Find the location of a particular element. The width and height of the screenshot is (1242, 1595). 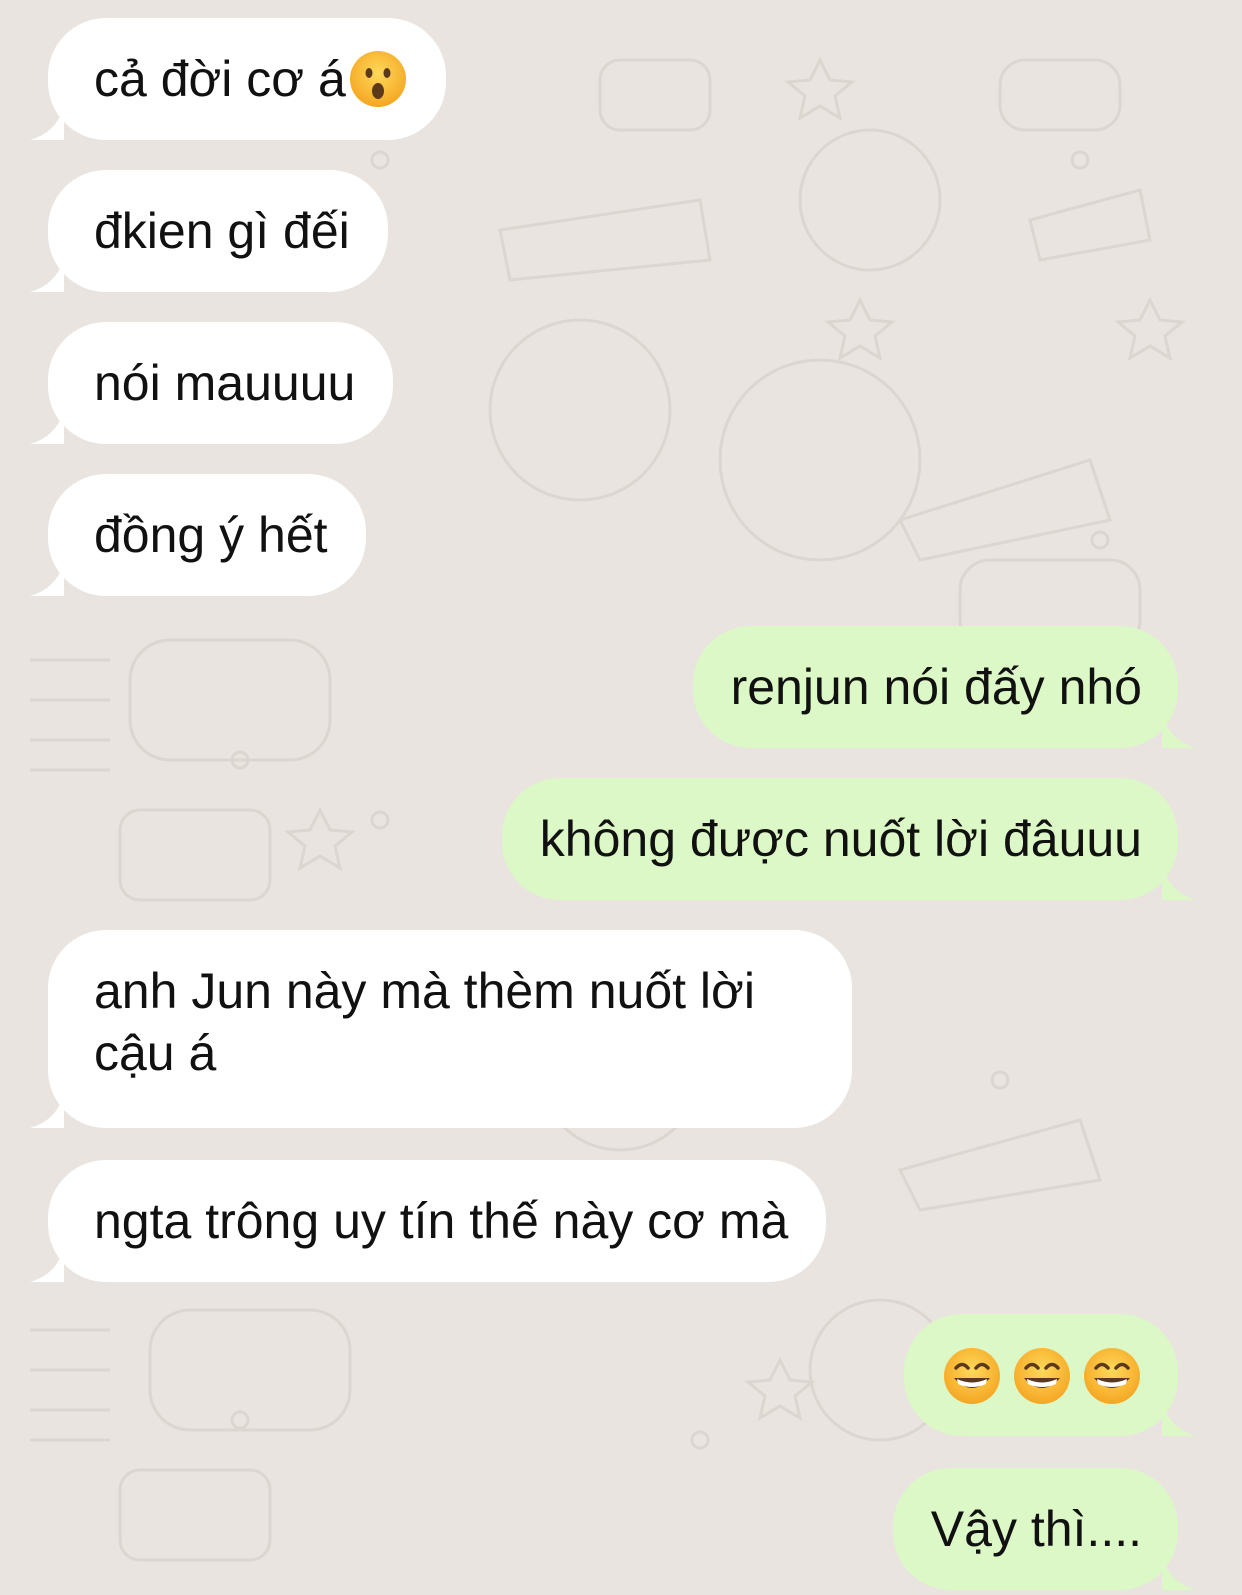

incoming-message: ngta trông uy tín thế này cơ mà is located at coordinates (428, 1221).